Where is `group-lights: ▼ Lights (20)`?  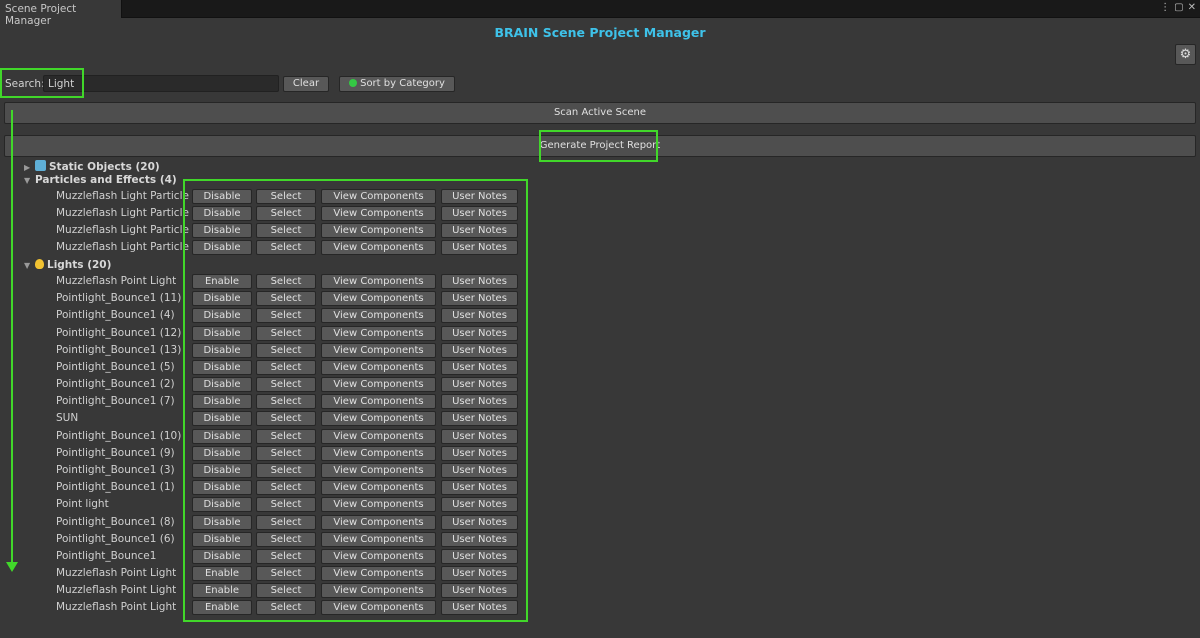 group-lights: ▼ Lights (20) is located at coordinates (67, 265).